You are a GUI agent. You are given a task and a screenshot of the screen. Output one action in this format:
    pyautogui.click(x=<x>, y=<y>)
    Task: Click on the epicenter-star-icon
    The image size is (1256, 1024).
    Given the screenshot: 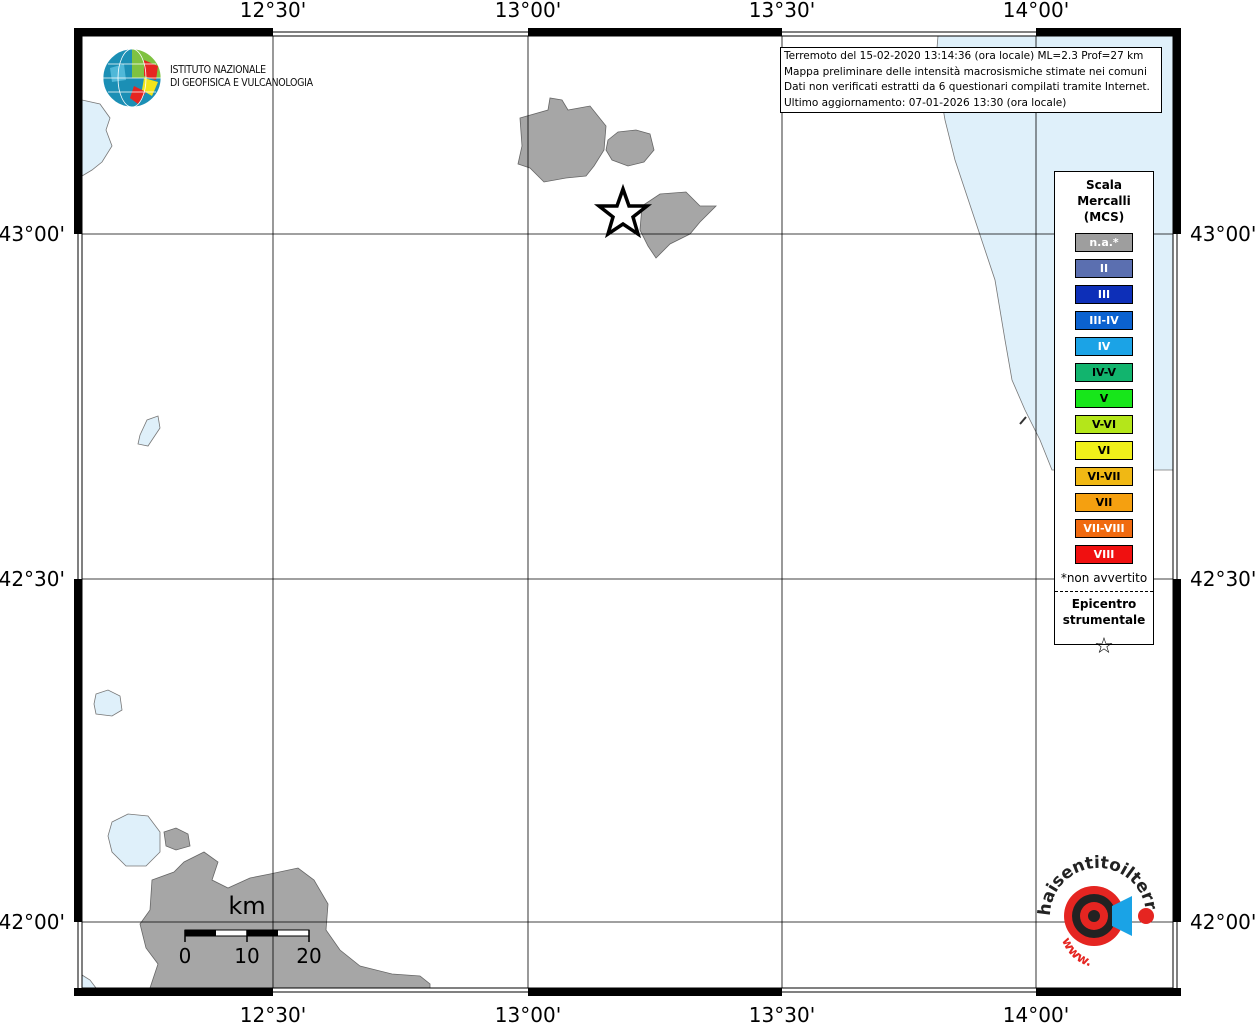 What is the action you would take?
    pyautogui.click(x=623, y=211)
    